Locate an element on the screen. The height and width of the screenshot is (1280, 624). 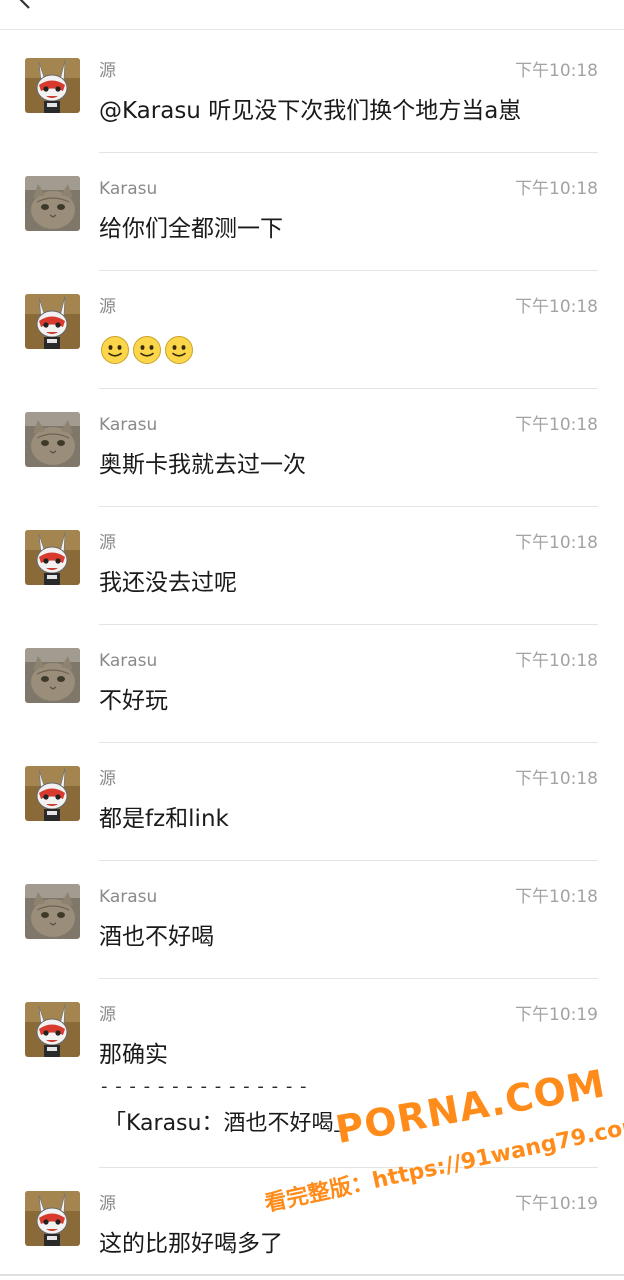
emoji-row is located at coordinates (147, 350).